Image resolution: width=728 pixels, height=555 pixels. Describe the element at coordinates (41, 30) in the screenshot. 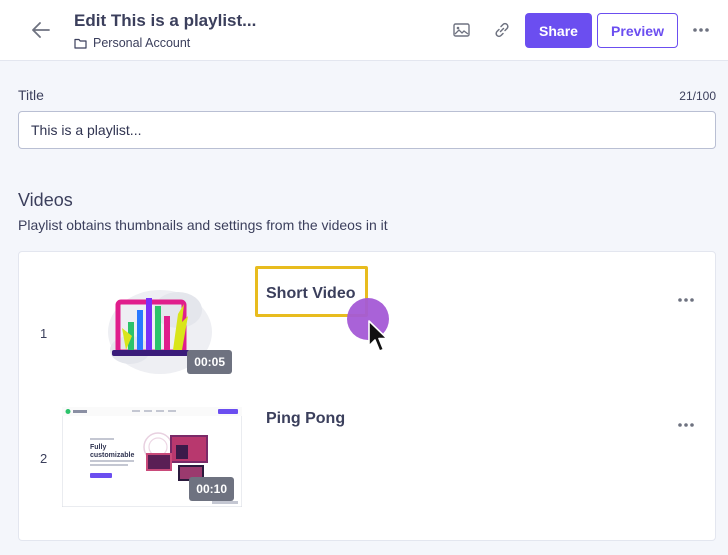

I see `back-arrow-icon` at that location.